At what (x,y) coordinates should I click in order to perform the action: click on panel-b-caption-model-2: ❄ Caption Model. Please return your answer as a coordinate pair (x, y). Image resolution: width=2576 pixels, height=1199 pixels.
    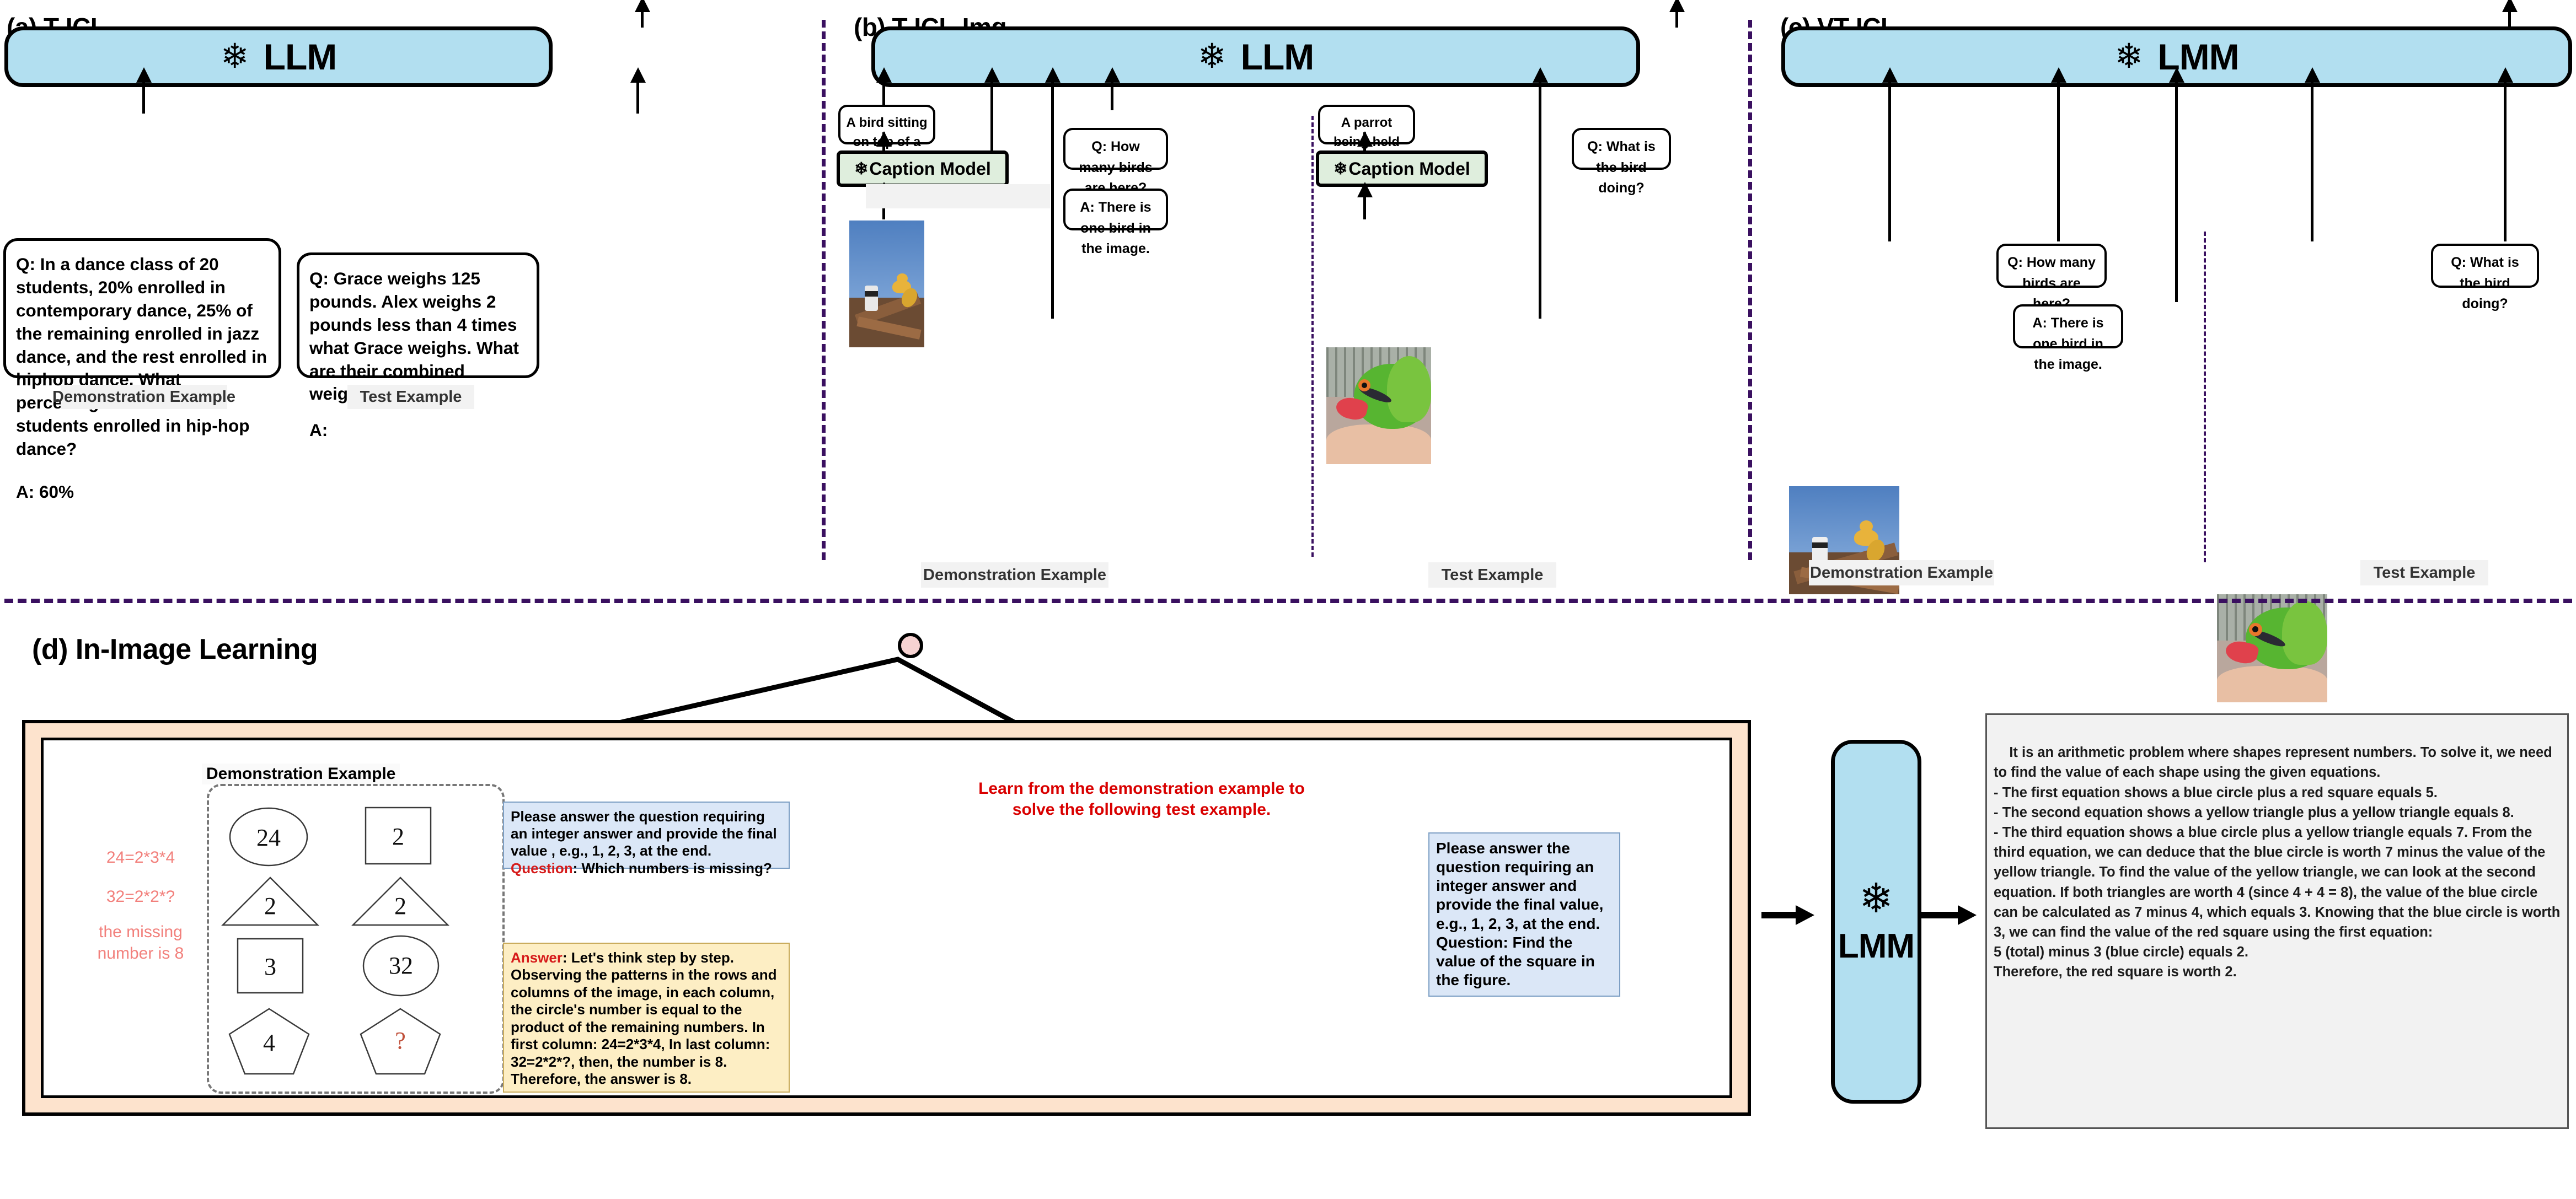
    Looking at the image, I should click on (1402, 168).